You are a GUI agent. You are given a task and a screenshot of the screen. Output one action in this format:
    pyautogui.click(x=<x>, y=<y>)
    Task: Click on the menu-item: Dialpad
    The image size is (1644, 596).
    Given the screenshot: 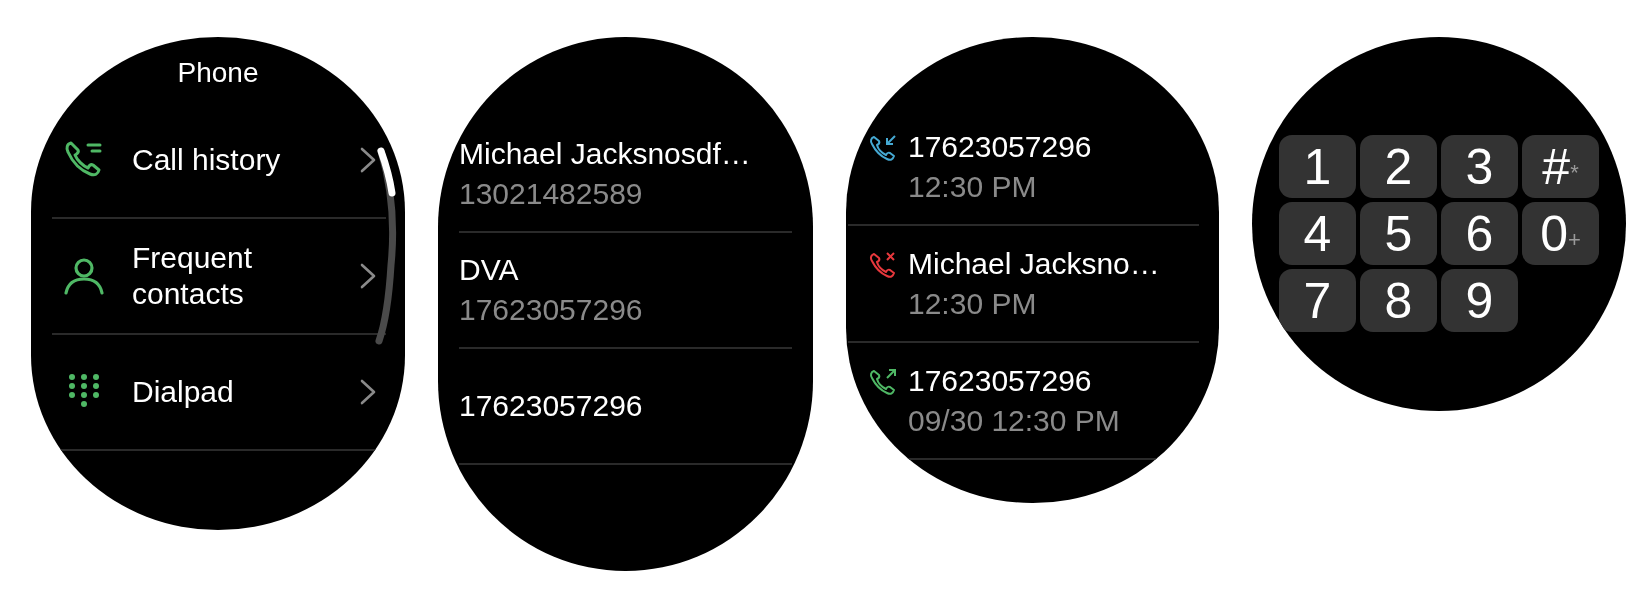 What is the action you would take?
    pyautogui.click(x=219, y=393)
    